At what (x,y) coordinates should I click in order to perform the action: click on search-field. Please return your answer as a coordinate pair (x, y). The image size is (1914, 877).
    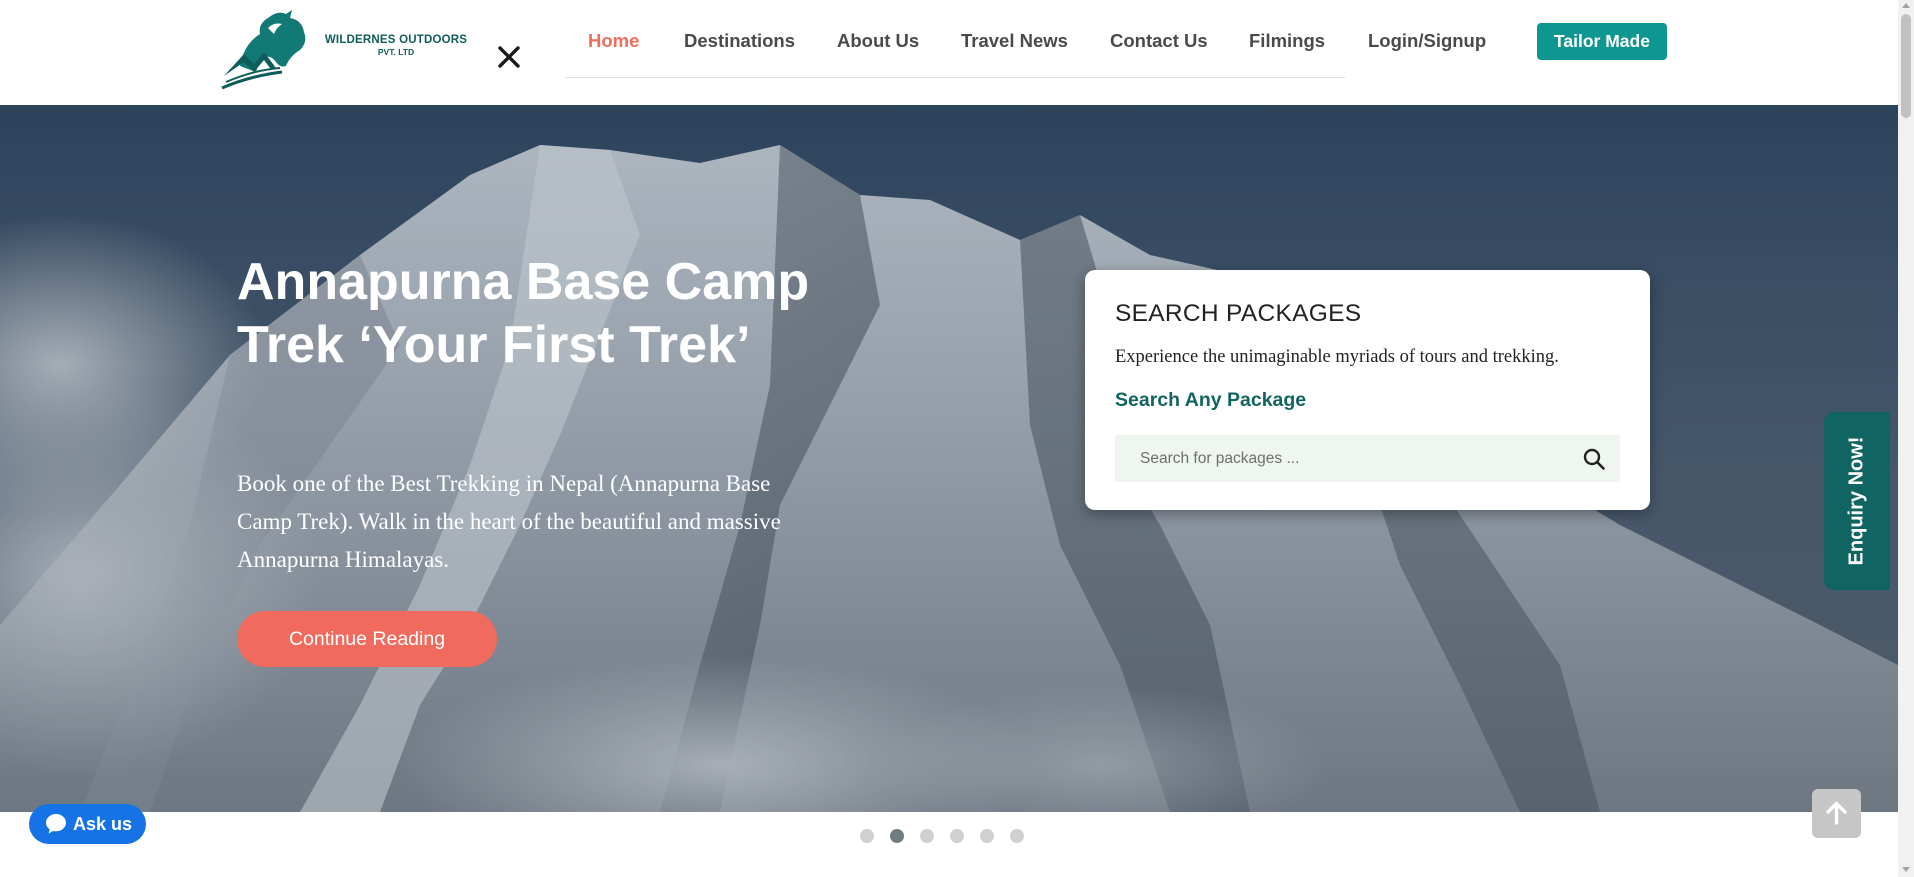
    Looking at the image, I should click on (1367, 458).